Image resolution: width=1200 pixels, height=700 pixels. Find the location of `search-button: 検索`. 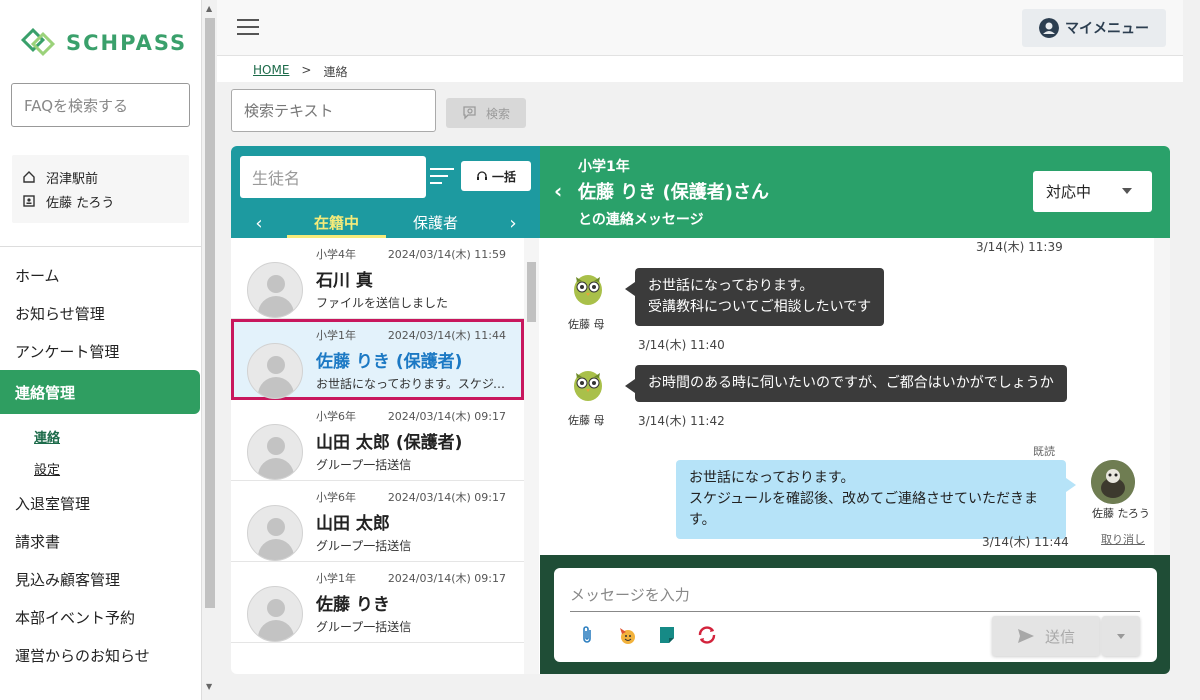

search-button: 検索 is located at coordinates (486, 113).